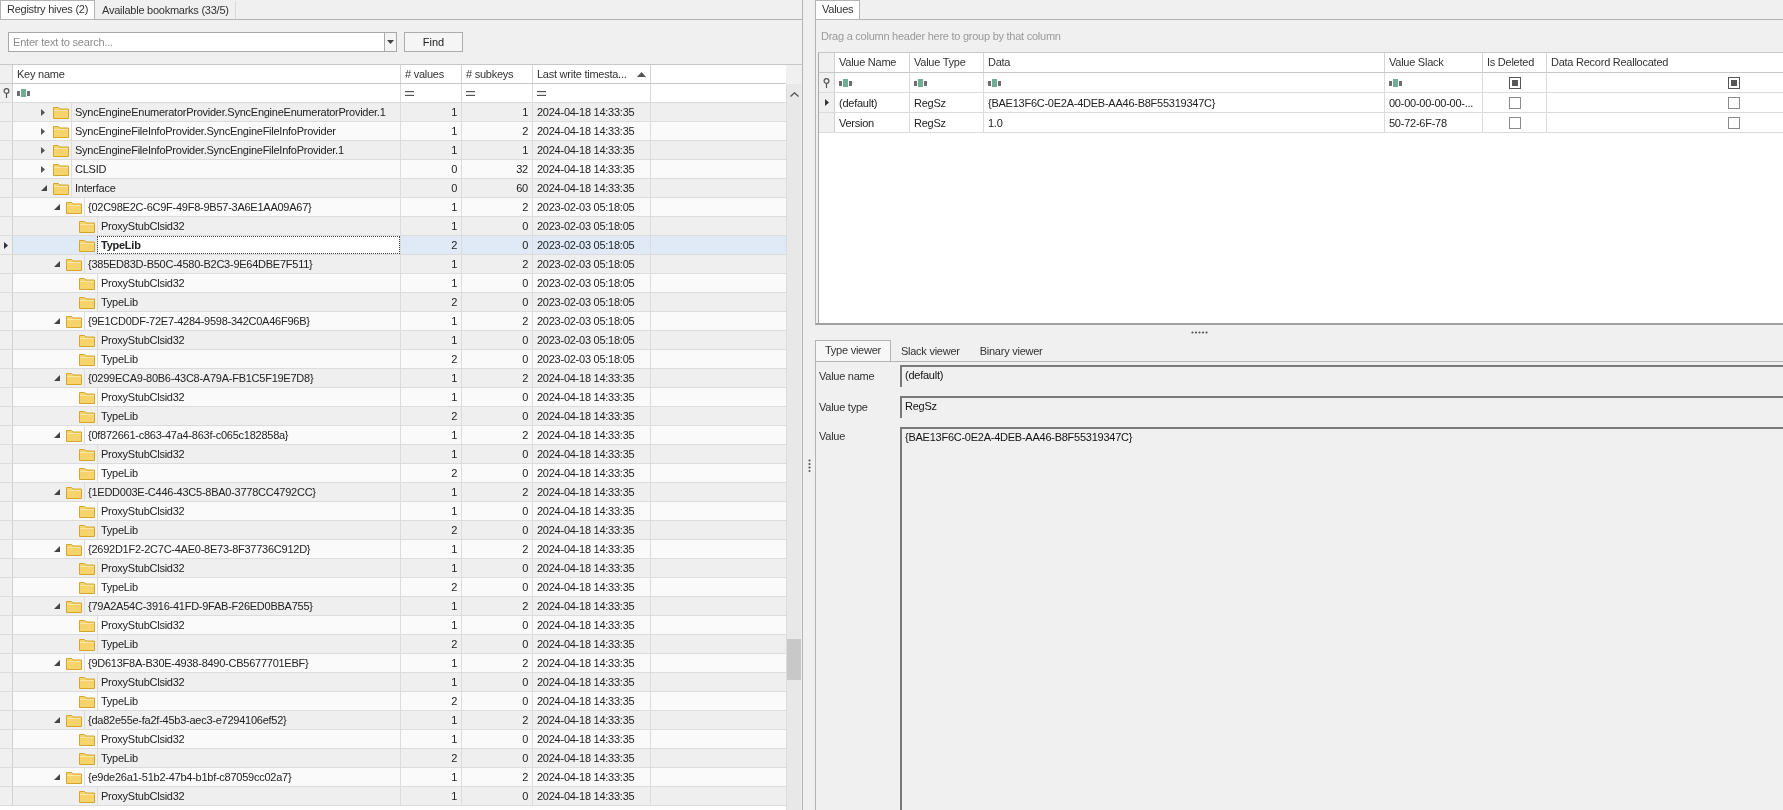 The image size is (1783, 810). Describe the element at coordinates (393, 169) in the screenshot. I see `tree-row: CLSID 0 32 2024-04-18 14:33:35` at that location.